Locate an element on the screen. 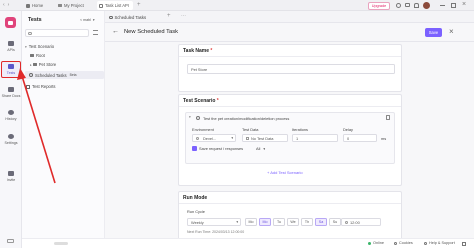 Image resolution: width=474 pixels, height=248 pixels. collapse-icon: ▾ is located at coordinates (190, 117).